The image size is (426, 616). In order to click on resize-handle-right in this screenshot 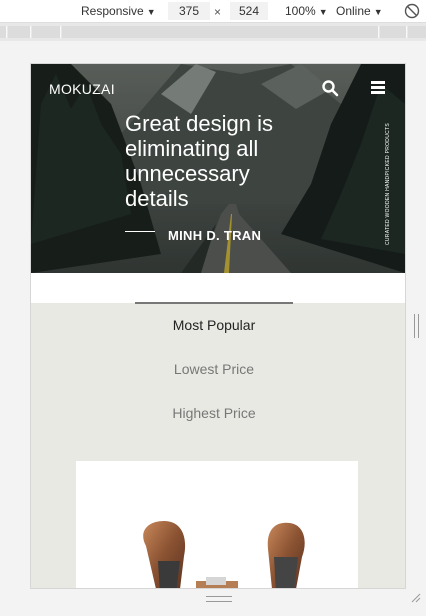, I will do `click(416, 326)`.